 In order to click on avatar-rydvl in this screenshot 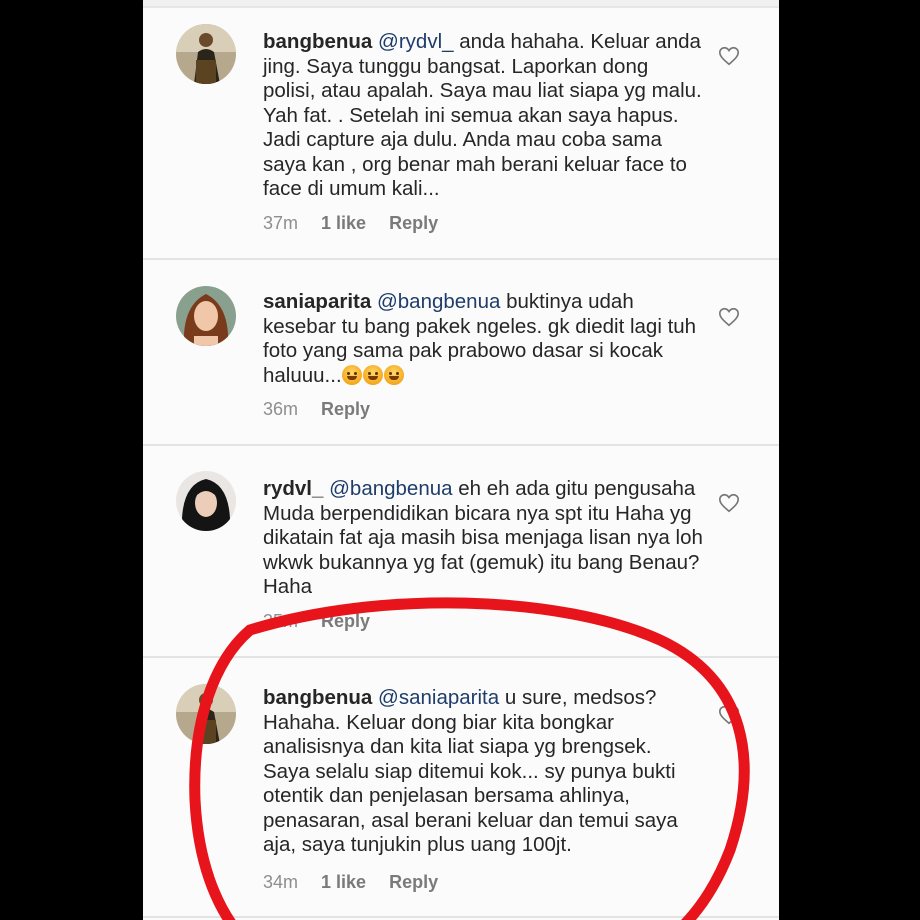, I will do `click(206, 501)`.